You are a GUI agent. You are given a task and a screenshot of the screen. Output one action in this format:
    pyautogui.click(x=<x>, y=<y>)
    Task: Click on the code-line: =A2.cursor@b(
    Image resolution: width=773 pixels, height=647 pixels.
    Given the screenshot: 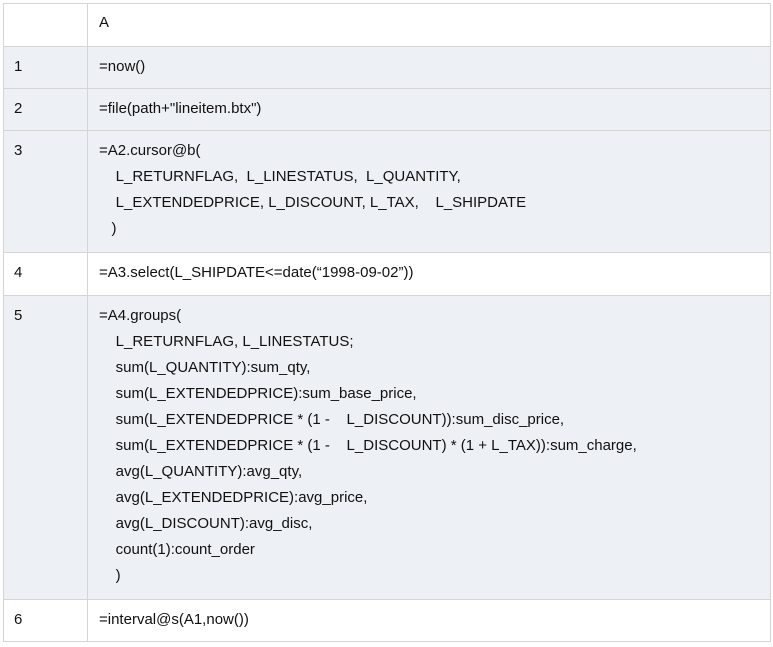 What is the action you would take?
    pyautogui.click(x=150, y=150)
    